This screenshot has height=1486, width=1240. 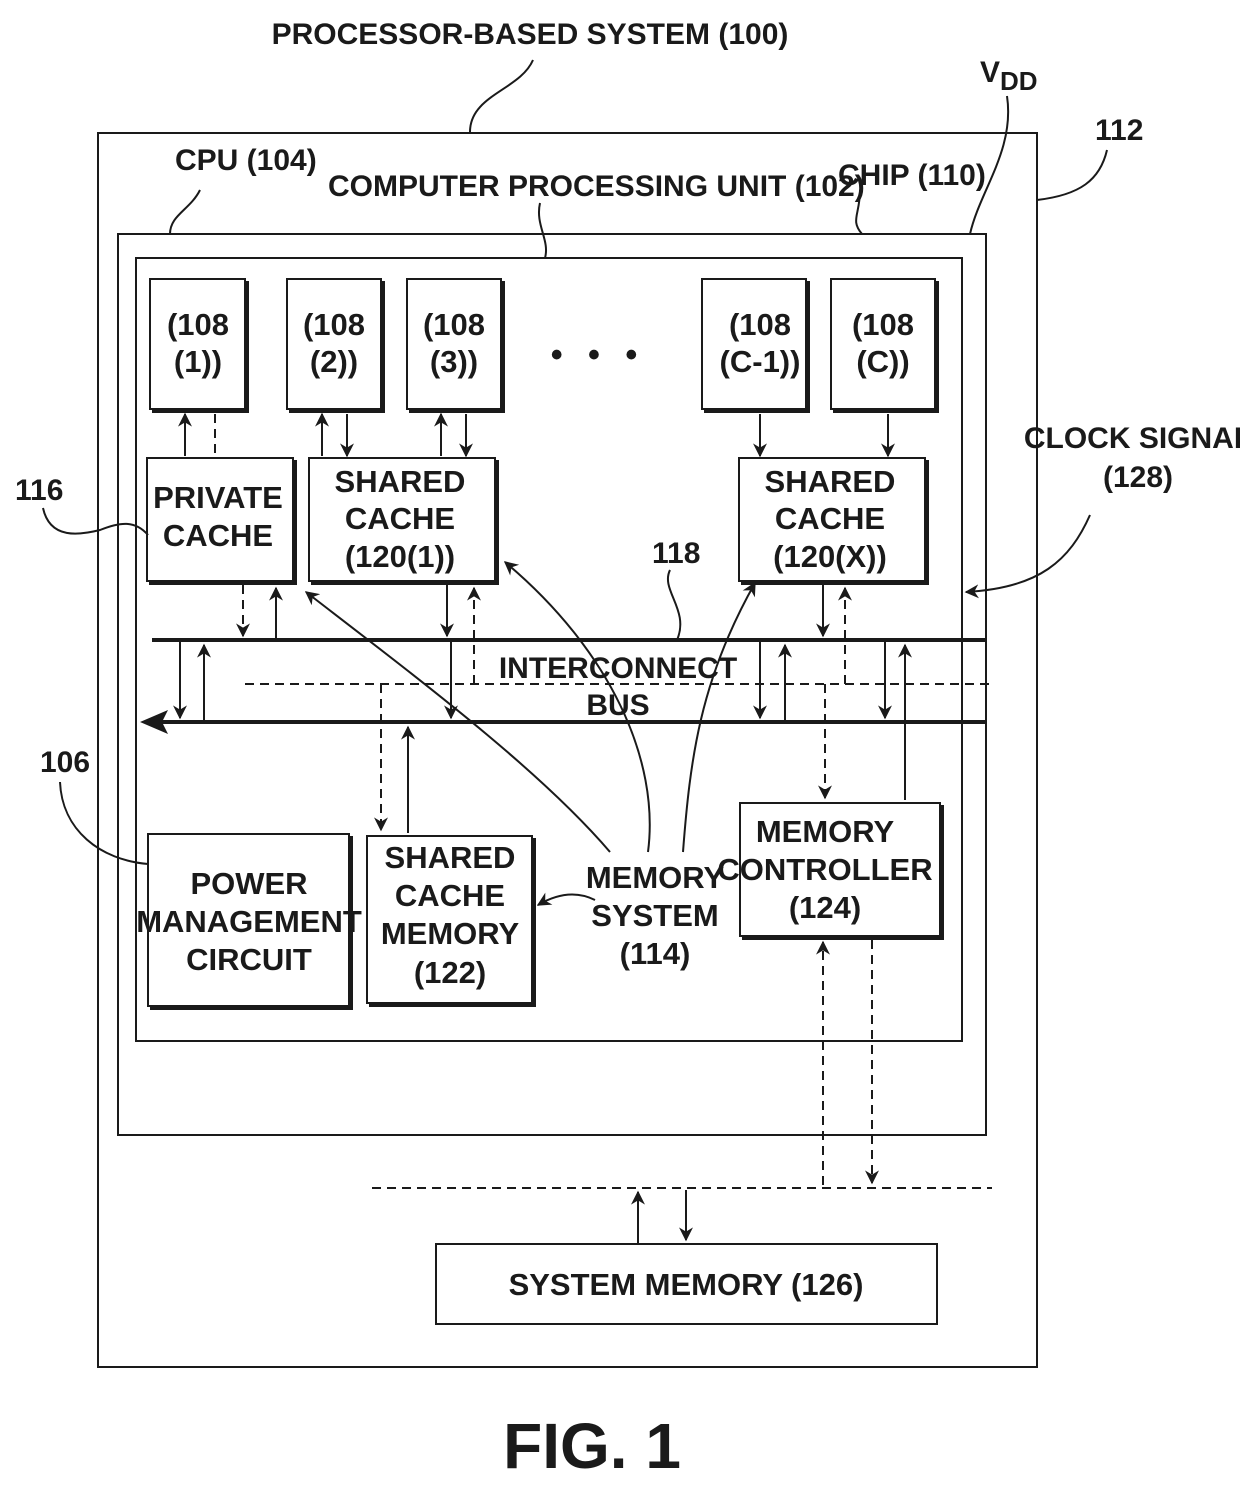 I want to click on cpu-unit-label: COMPUTER PROCESSING UNIT (102), so click(x=596, y=186).